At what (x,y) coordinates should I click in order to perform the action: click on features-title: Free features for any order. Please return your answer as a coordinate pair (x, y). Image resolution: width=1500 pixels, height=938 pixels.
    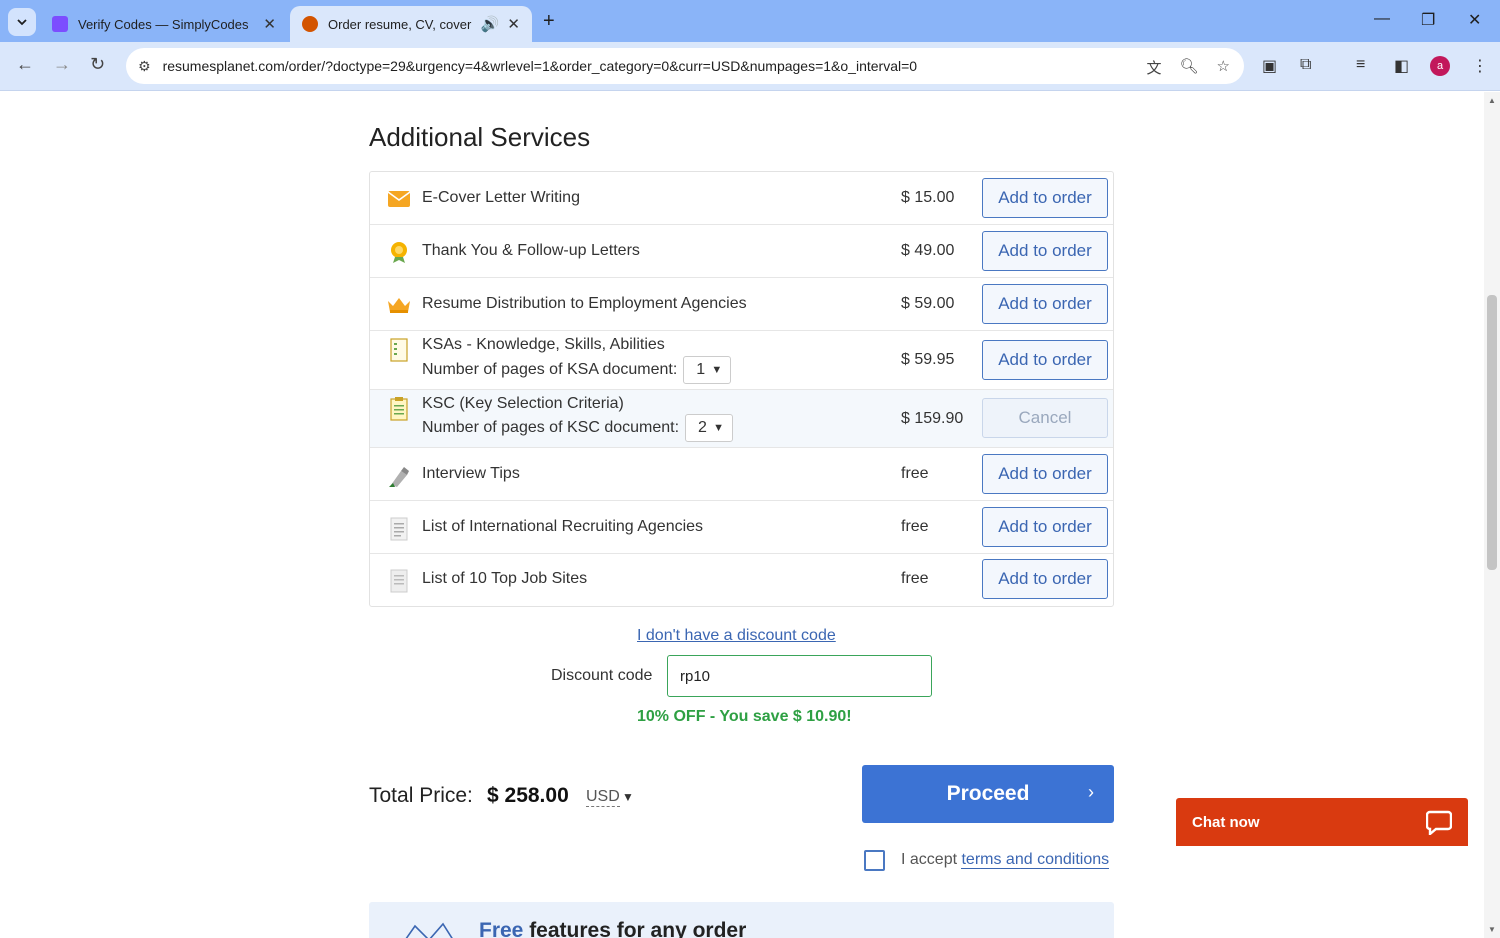
    Looking at the image, I should click on (612, 928).